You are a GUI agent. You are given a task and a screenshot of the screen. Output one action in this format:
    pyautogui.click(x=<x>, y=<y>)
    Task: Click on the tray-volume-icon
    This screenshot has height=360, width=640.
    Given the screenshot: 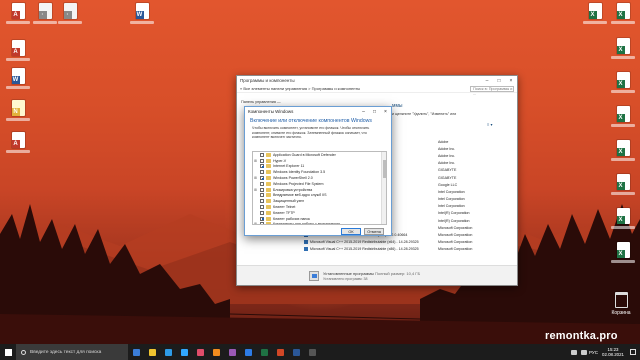 What is the action you would take?
    pyautogui.click(x=584, y=352)
    